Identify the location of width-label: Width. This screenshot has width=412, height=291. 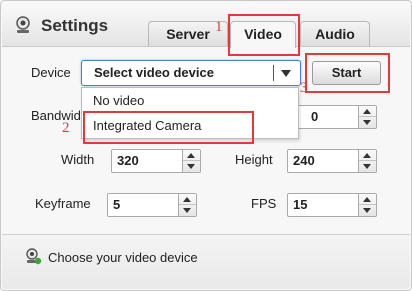
(78, 159).